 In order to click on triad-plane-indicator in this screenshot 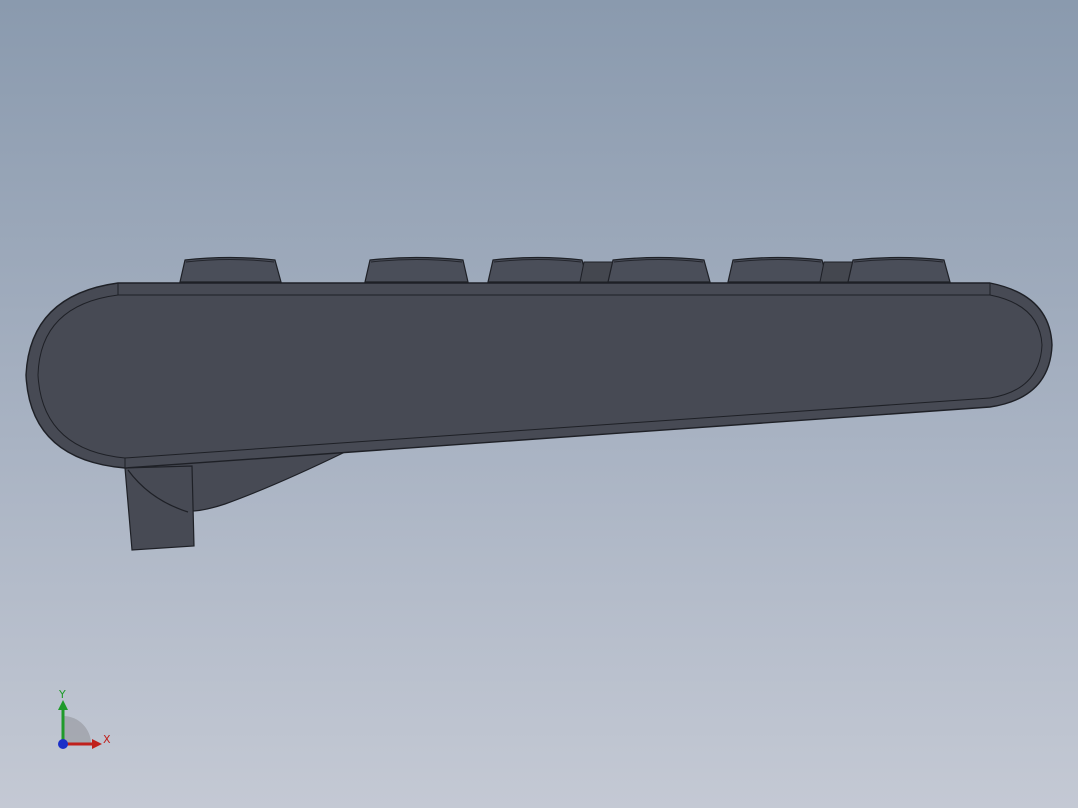, I will do `click(77, 730)`.